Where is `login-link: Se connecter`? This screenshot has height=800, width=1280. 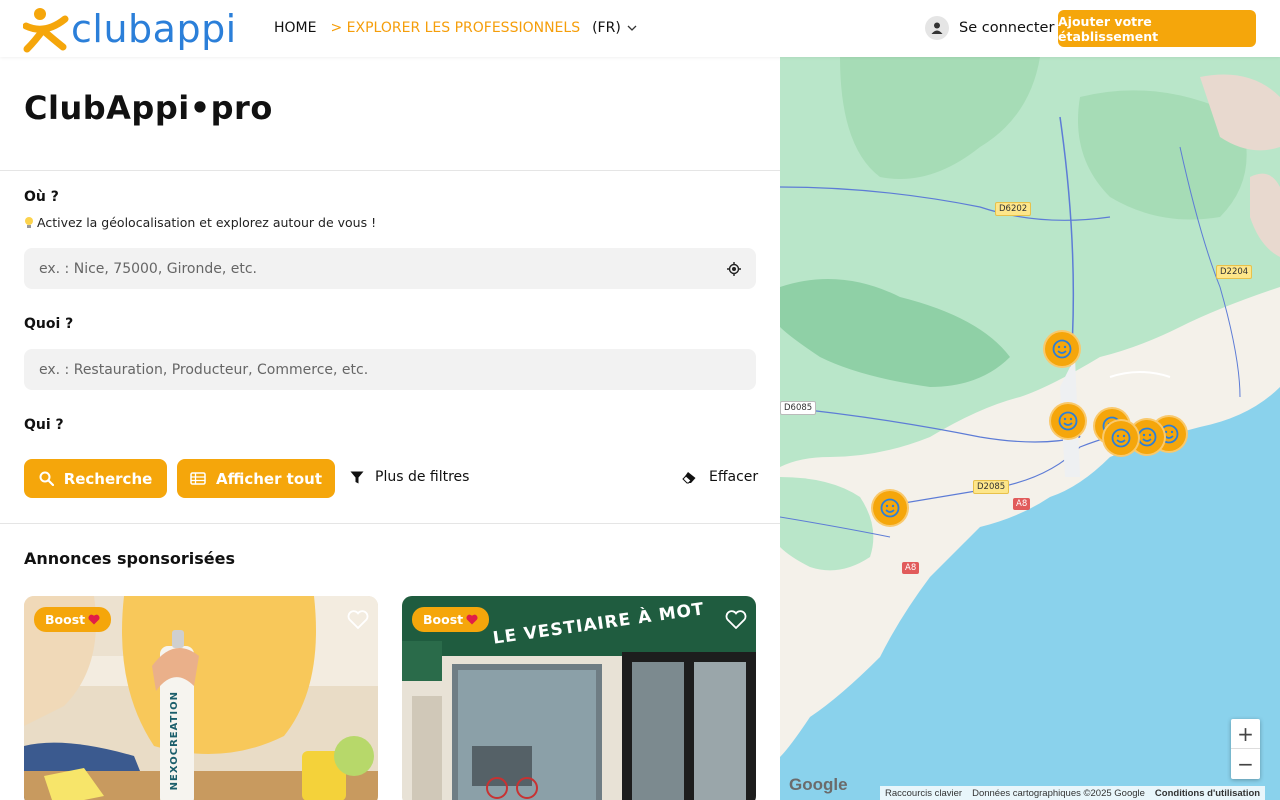
login-link: Se connecter is located at coordinates (989, 28).